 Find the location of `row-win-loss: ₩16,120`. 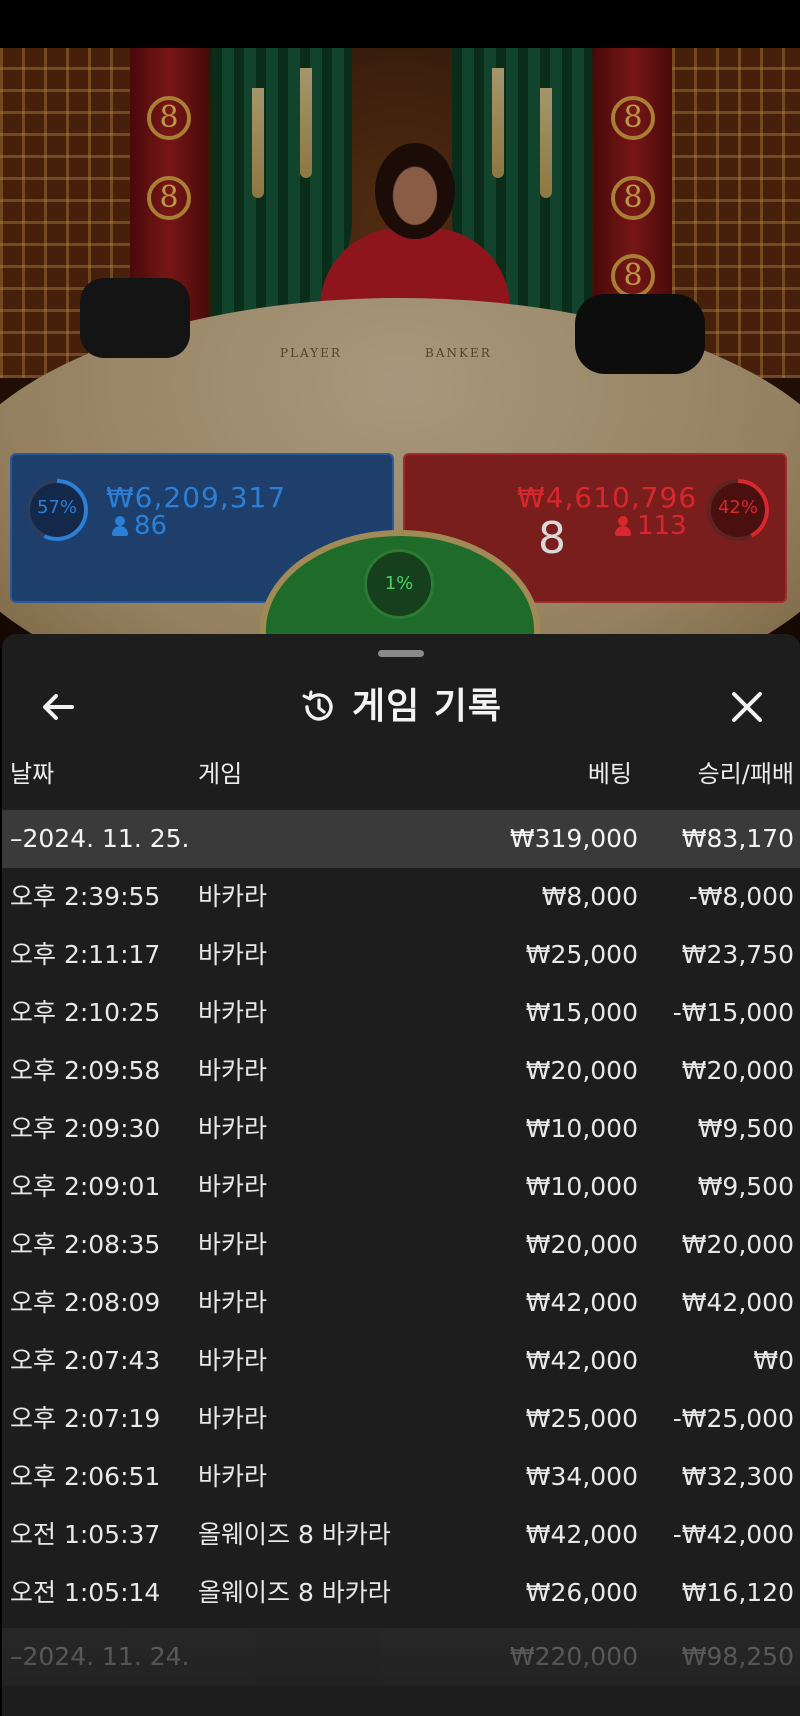

row-win-loss: ₩16,120 is located at coordinates (737, 1592).